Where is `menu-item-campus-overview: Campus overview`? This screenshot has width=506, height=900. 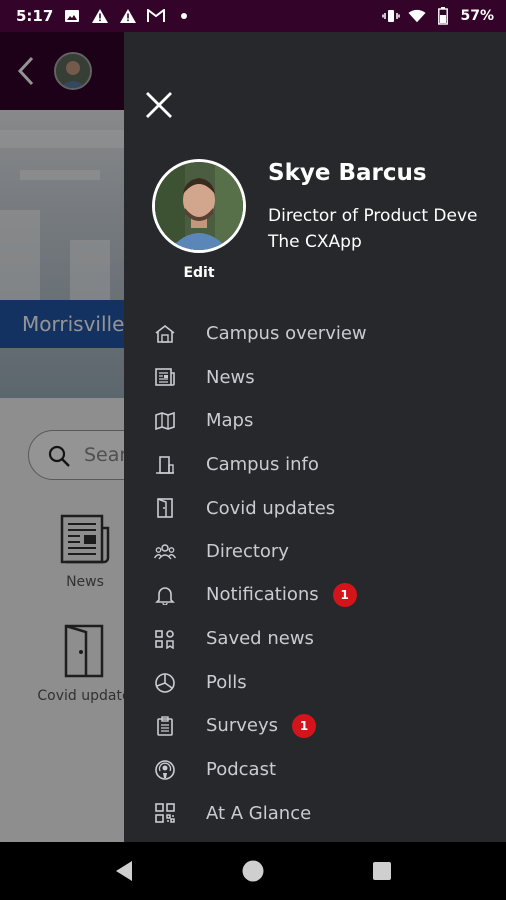
menu-item-campus-overview: Campus overview is located at coordinates (315, 334).